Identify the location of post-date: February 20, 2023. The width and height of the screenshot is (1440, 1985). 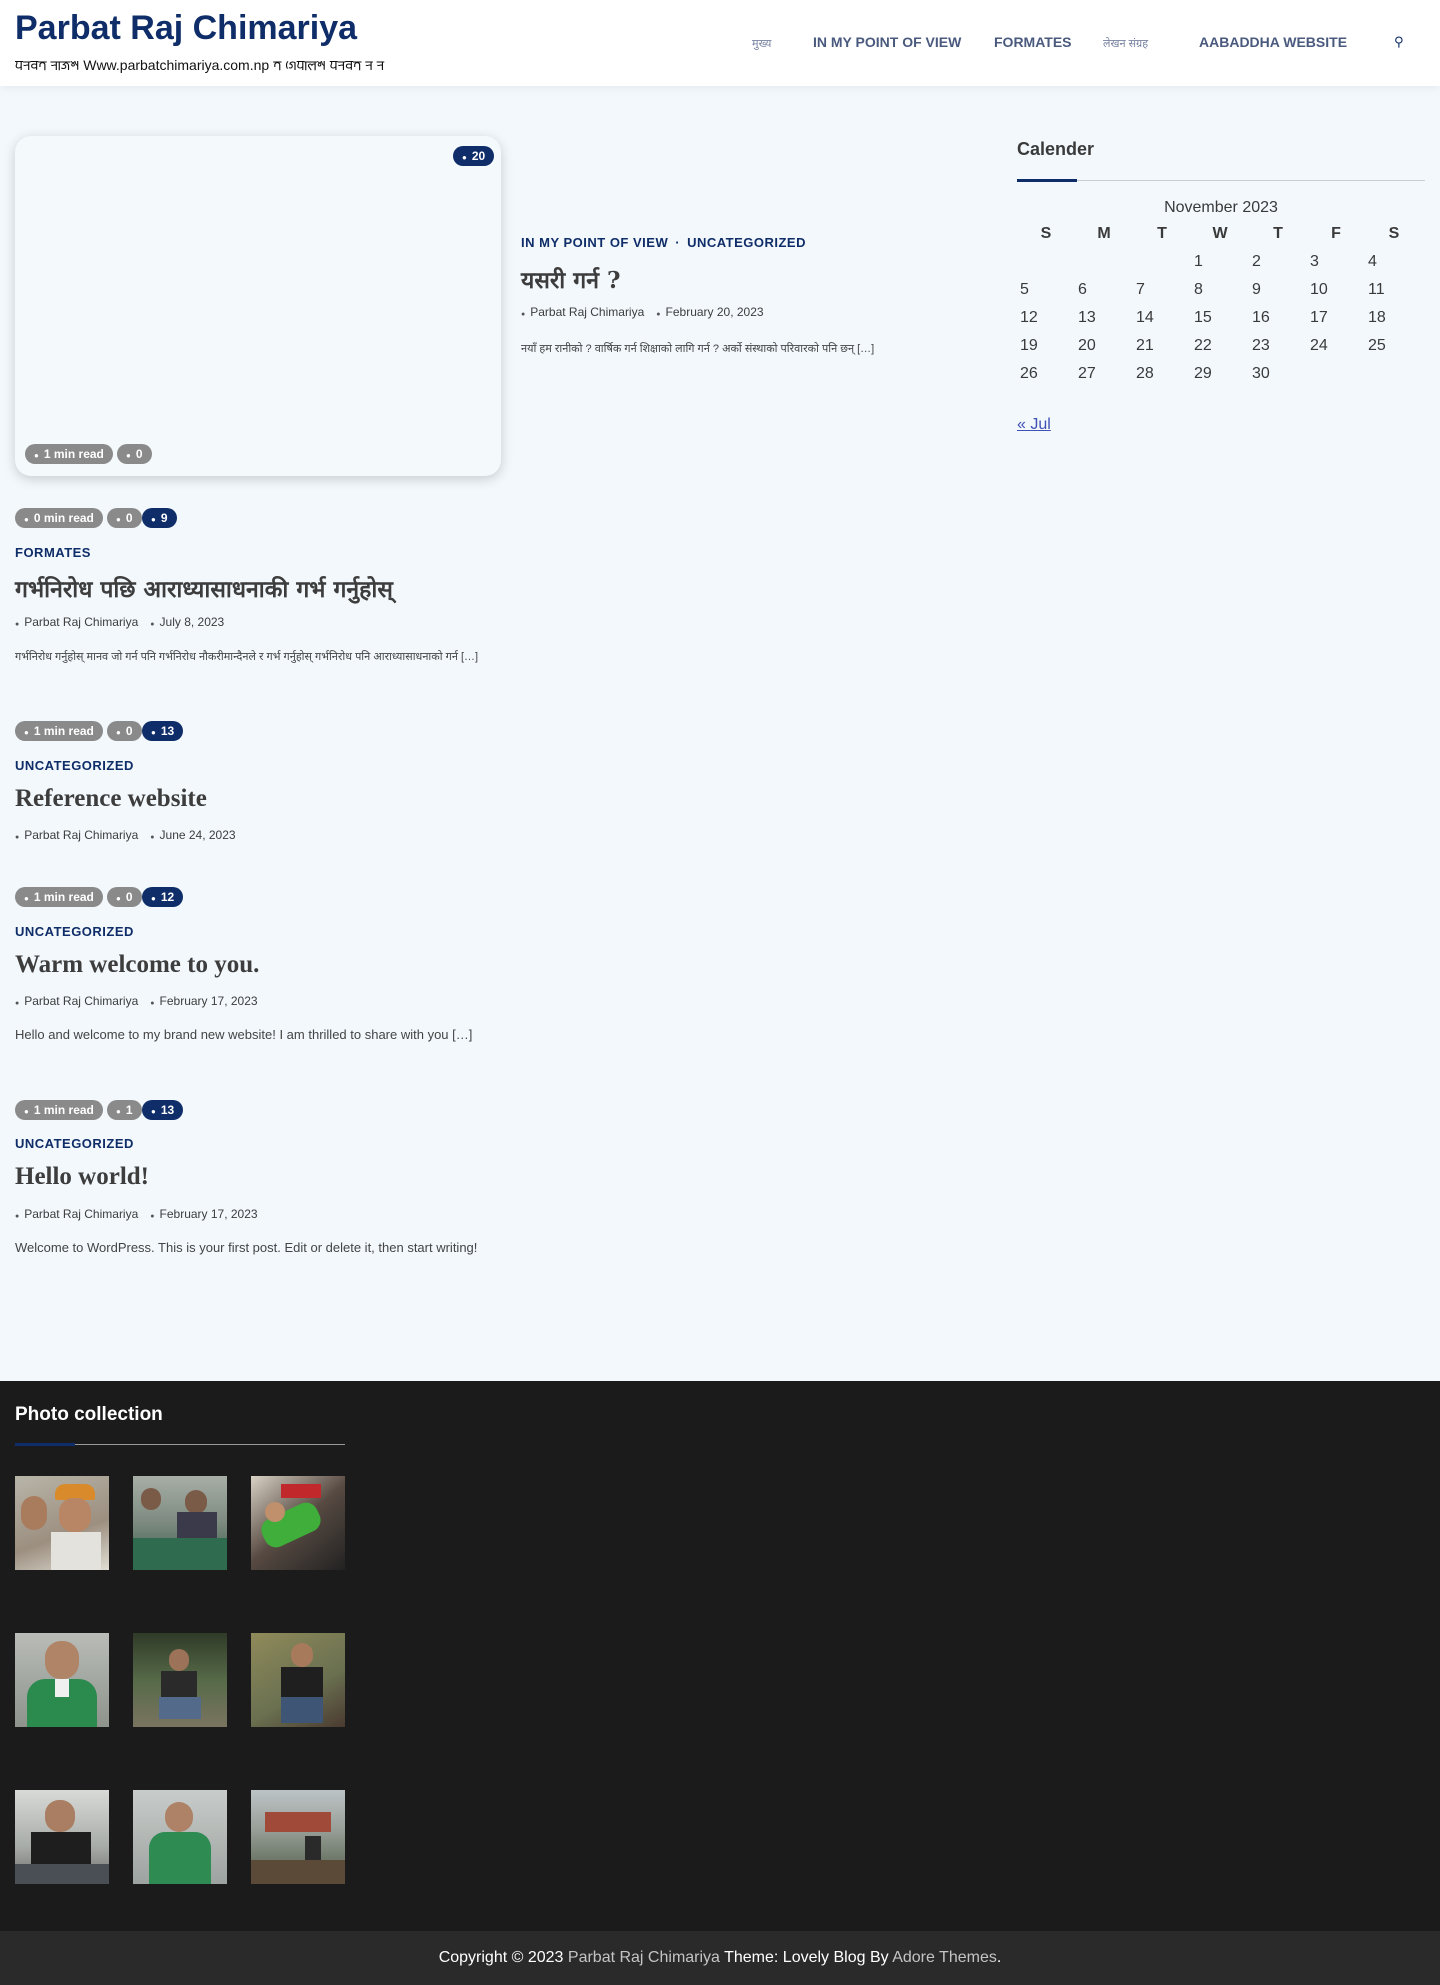
(715, 312).